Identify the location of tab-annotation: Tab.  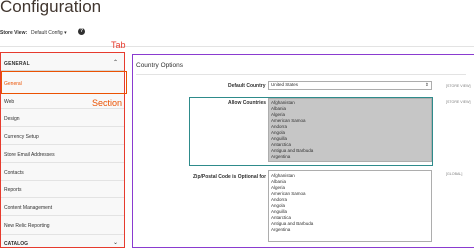
(118, 45).